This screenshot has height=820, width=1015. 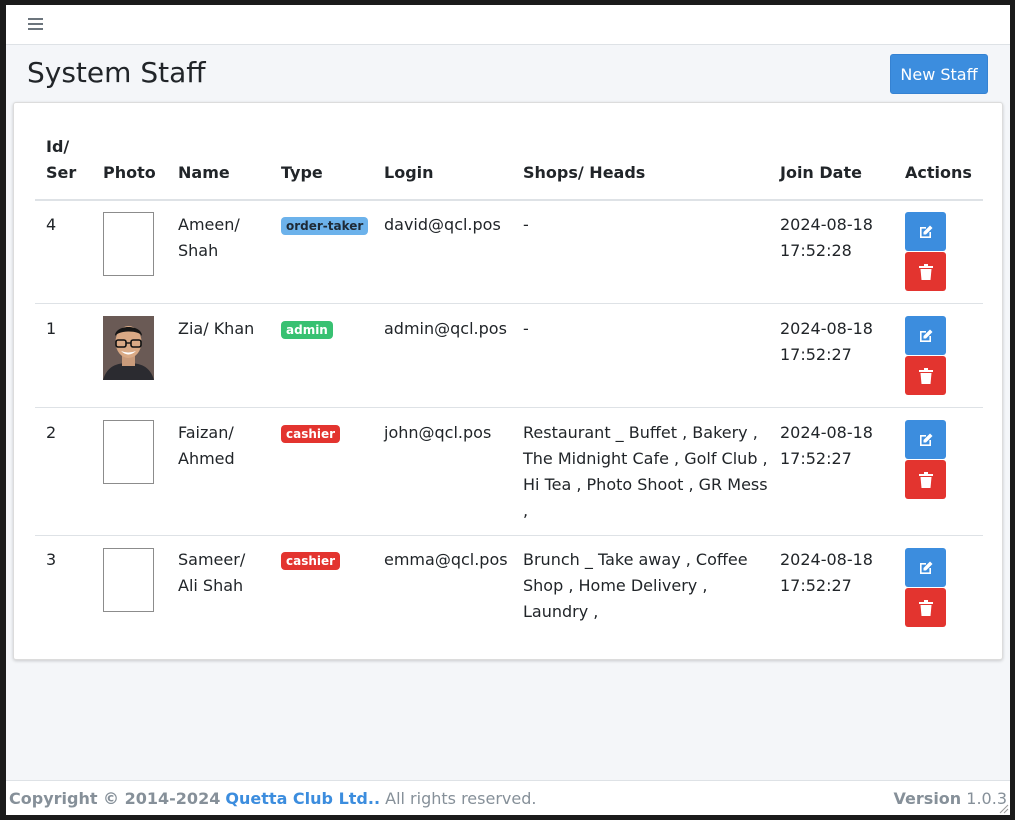 I want to click on row-id: 2, so click(x=51, y=432).